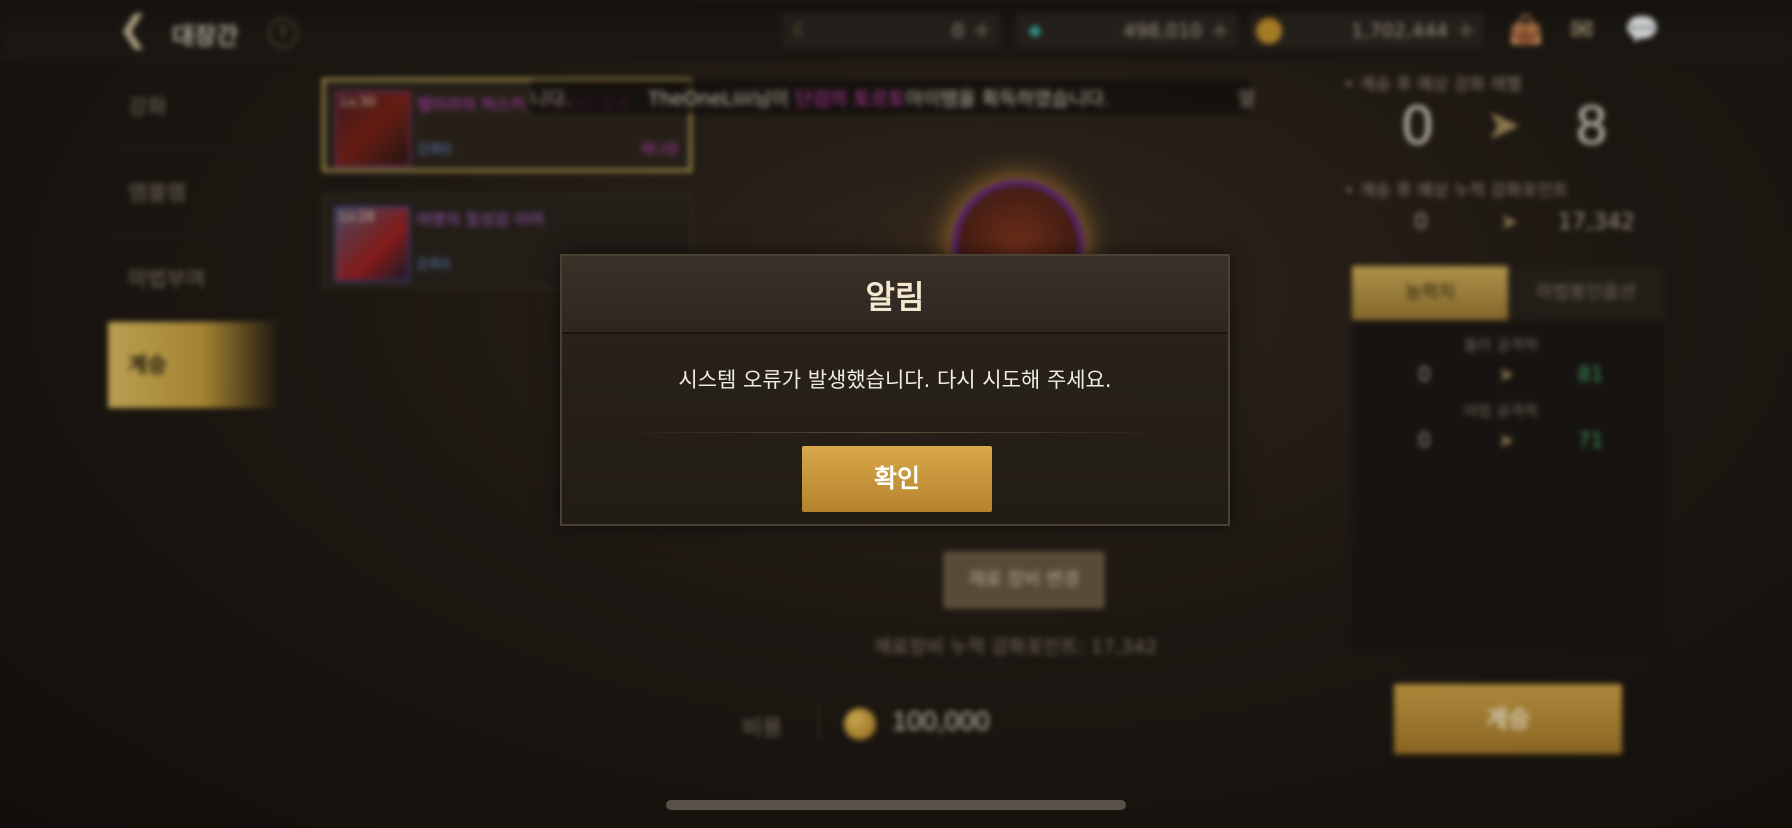  I want to click on dialog-header: 알림, so click(895, 295).